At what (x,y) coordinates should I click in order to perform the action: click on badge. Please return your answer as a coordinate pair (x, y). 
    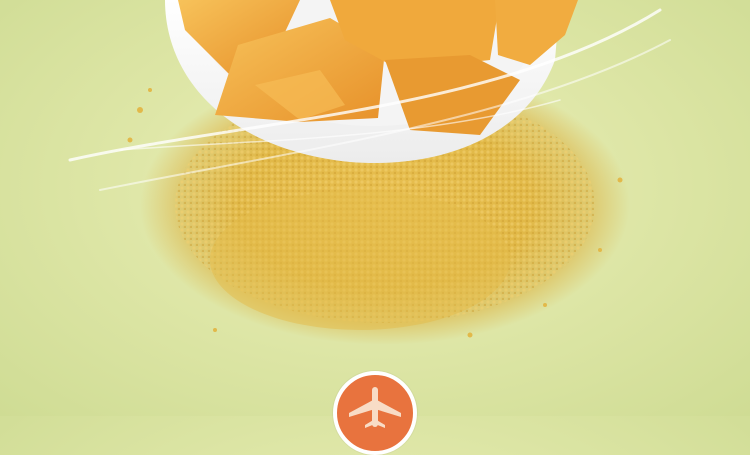
    Looking at the image, I should click on (375, 413).